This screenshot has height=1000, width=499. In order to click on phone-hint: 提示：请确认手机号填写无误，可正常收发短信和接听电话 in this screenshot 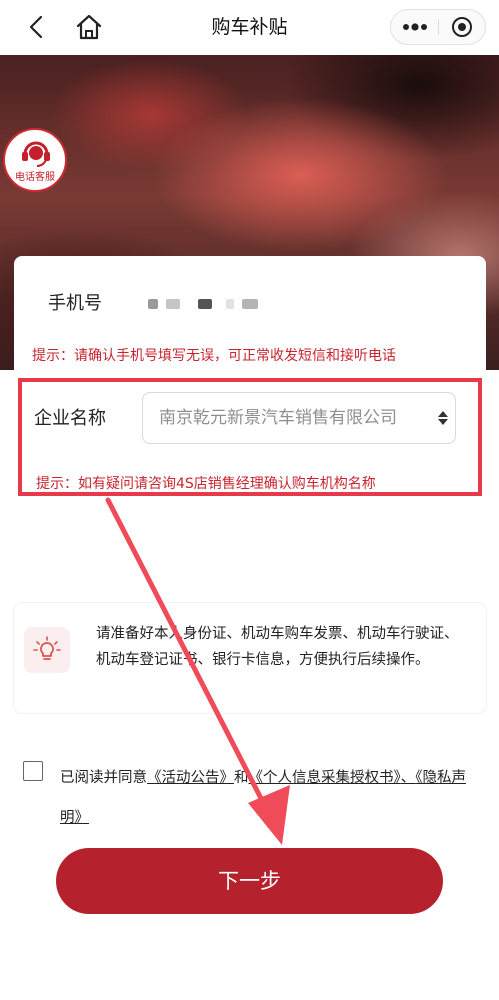, I will do `click(214, 356)`.